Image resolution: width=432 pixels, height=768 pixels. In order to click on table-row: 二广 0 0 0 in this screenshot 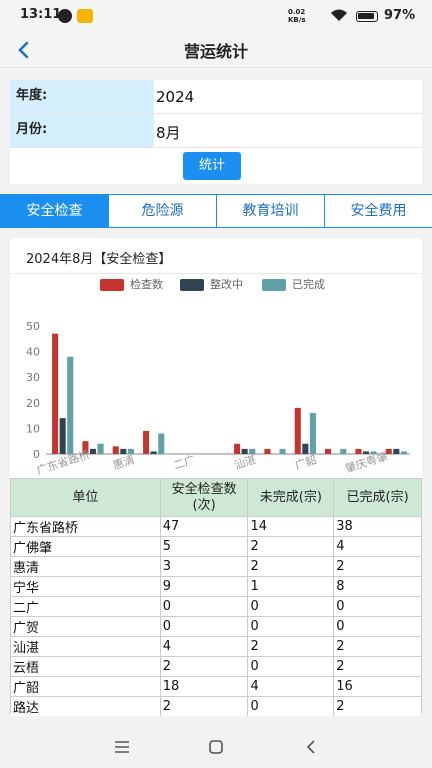, I will do `click(216, 606)`.